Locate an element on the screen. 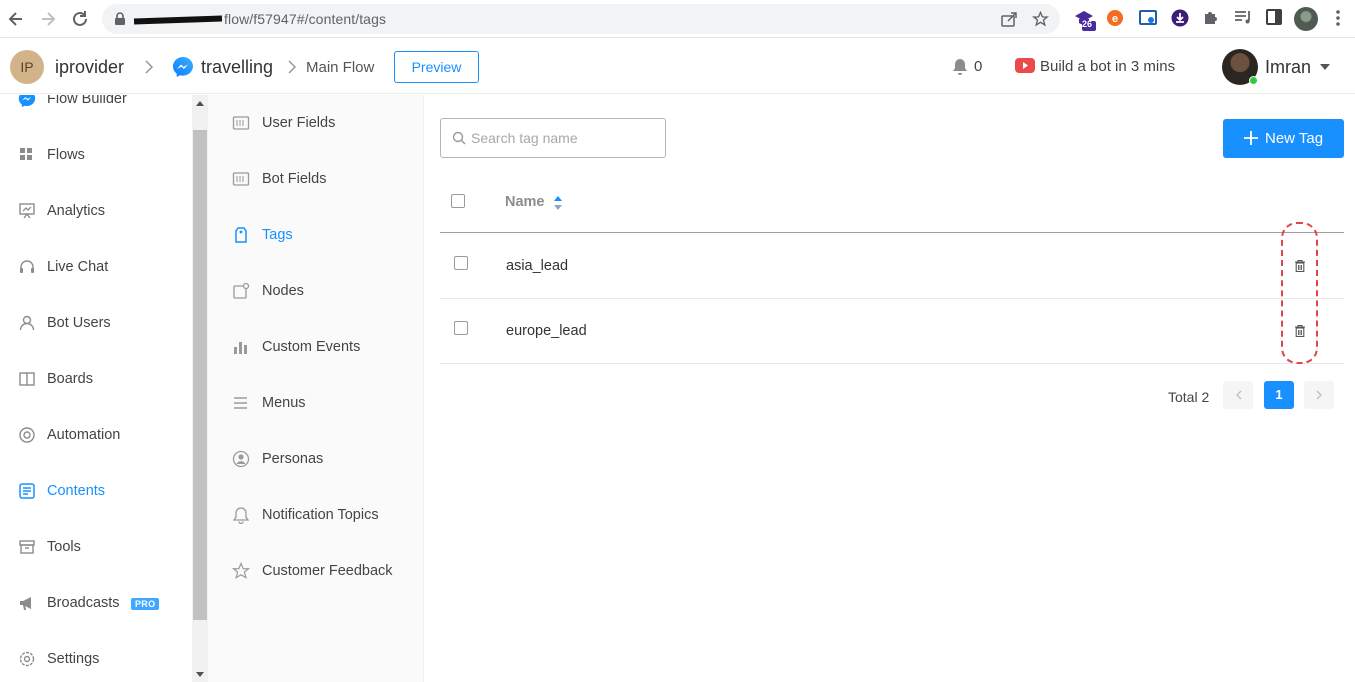 The width and height of the screenshot is (1355, 682). youtube-icon is located at coordinates (1025, 65).